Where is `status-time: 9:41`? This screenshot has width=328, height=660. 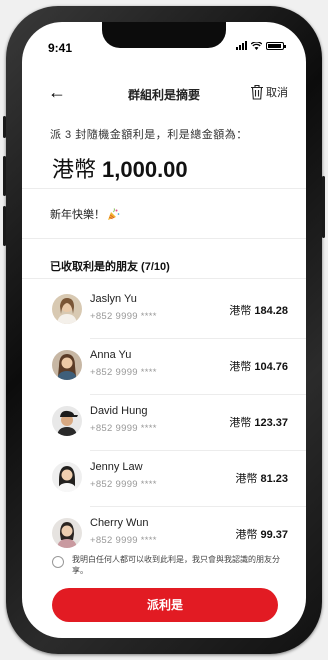 status-time: 9:41 is located at coordinates (60, 48).